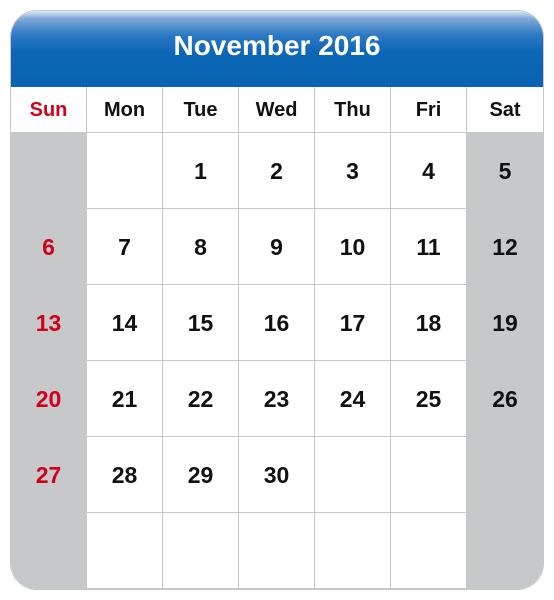  I want to click on day-cell-17: 17, so click(353, 323).